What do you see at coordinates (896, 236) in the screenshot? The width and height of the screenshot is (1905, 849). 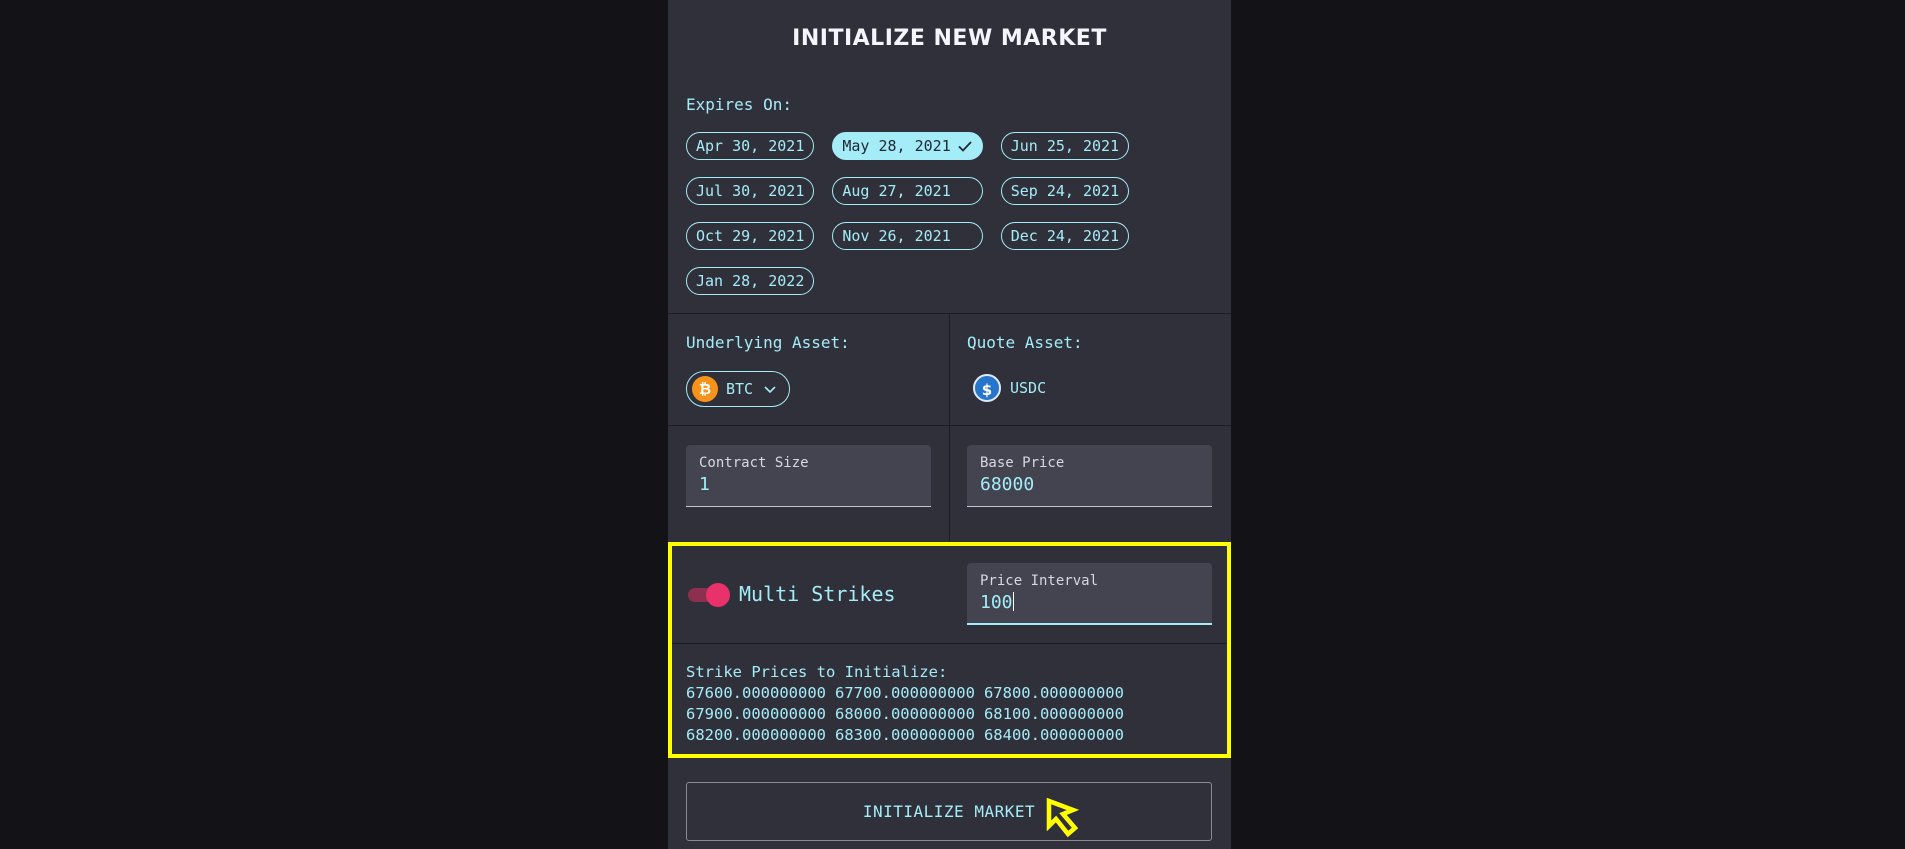 I see `expiry-option-label: Nov 26, 2021` at bounding box center [896, 236].